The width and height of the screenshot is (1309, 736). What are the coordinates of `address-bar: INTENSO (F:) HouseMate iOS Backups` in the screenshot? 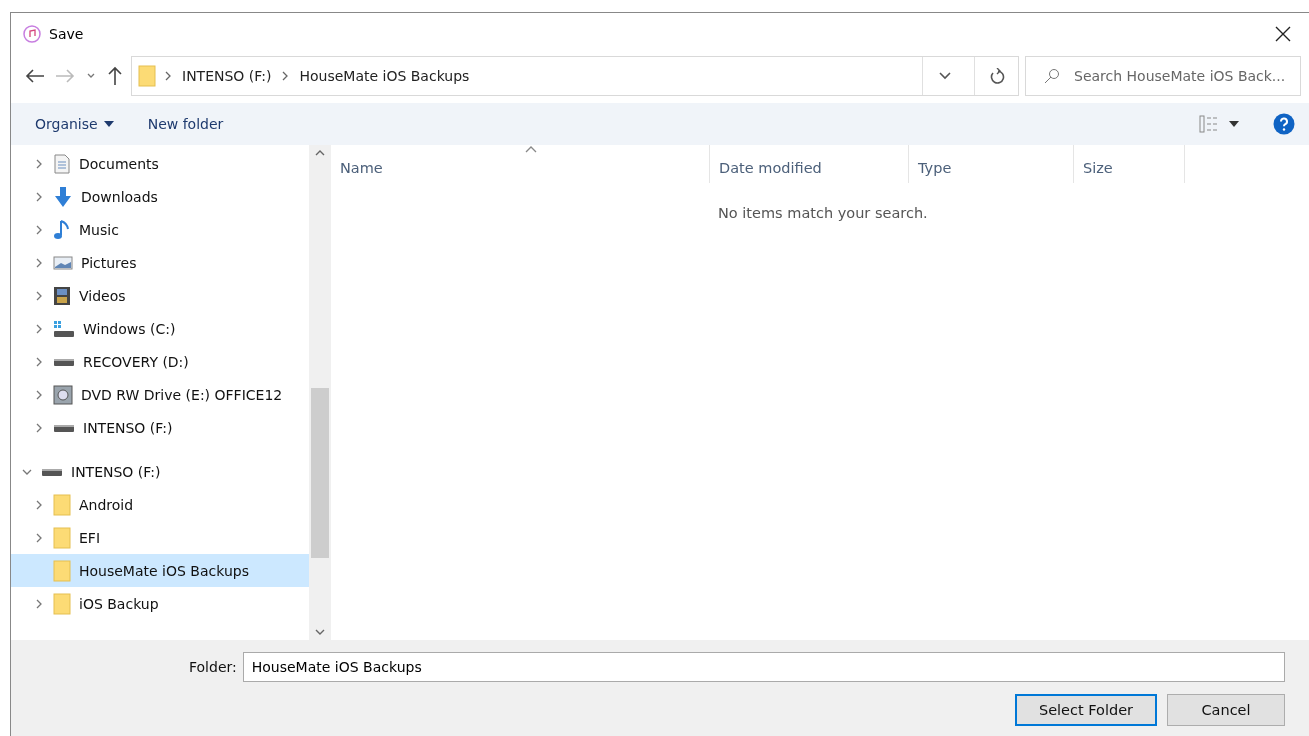 It's located at (575, 76).